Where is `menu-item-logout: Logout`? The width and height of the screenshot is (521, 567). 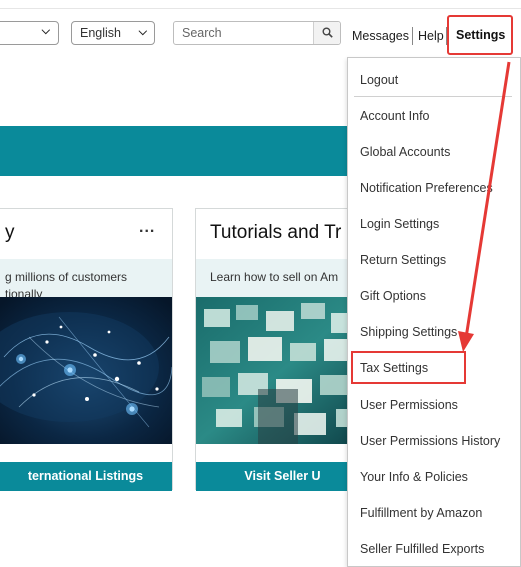 menu-item-logout: Logout is located at coordinates (379, 80).